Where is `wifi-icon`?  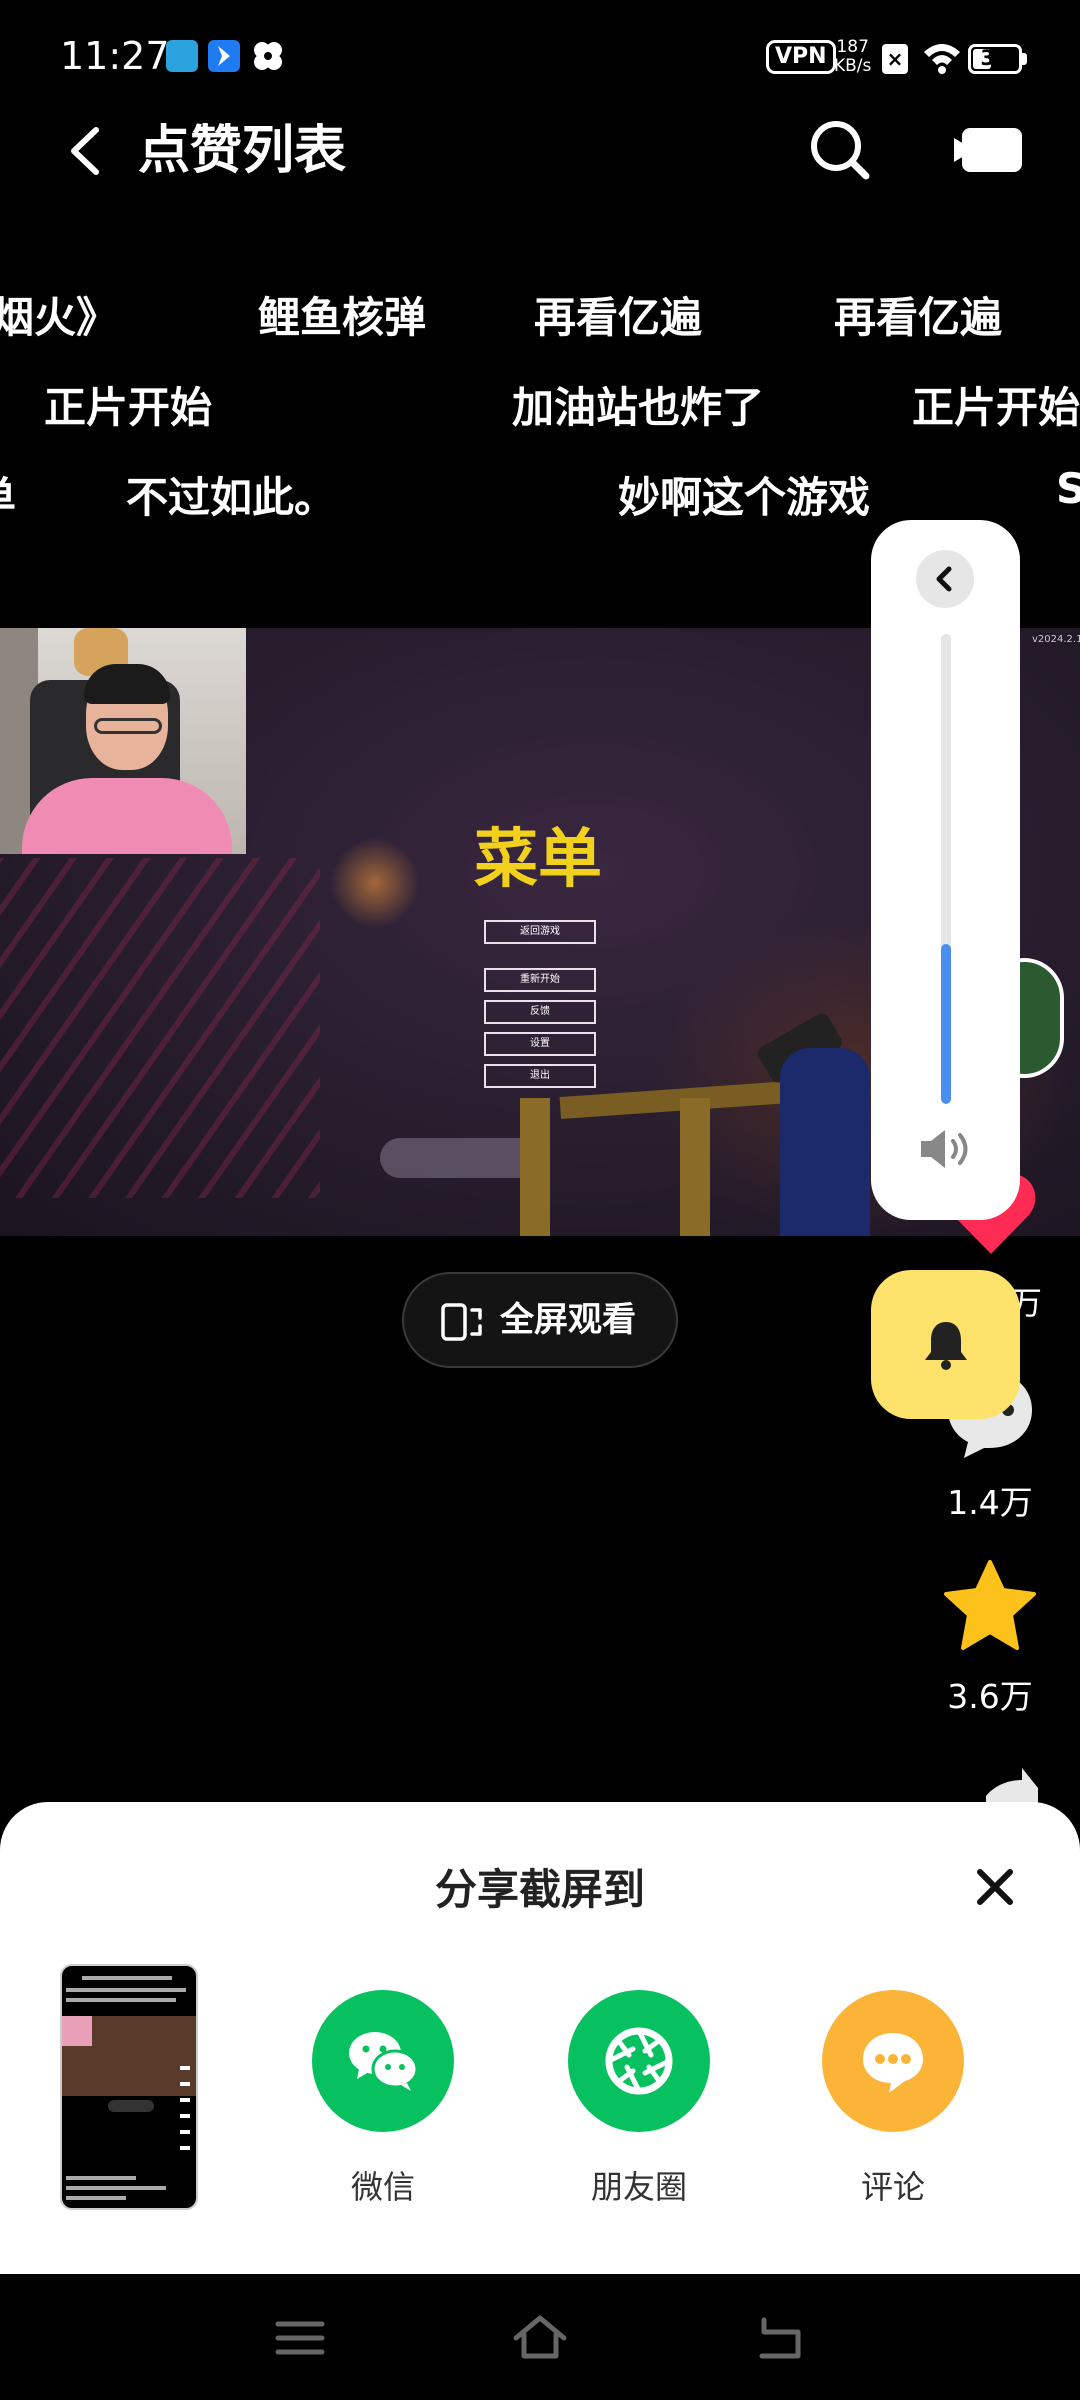 wifi-icon is located at coordinates (942, 59).